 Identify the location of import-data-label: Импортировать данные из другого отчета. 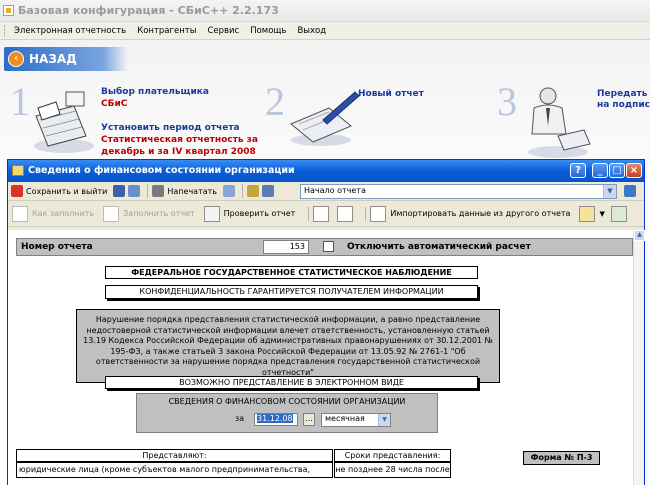
(480, 213).